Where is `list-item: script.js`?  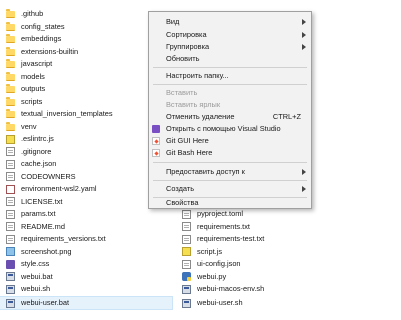 list-item: script.js is located at coordinates (199, 252).